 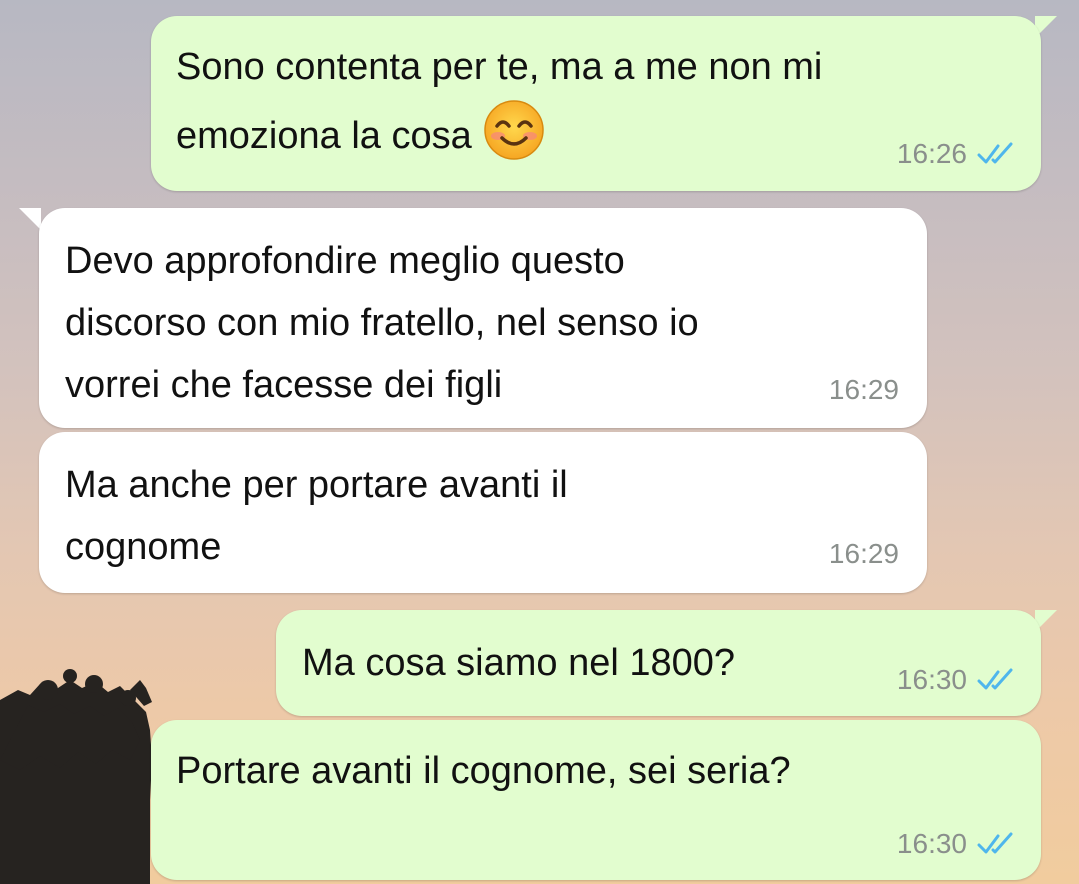 I want to click on message-meta: 16:26, so click(x=956, y=154).